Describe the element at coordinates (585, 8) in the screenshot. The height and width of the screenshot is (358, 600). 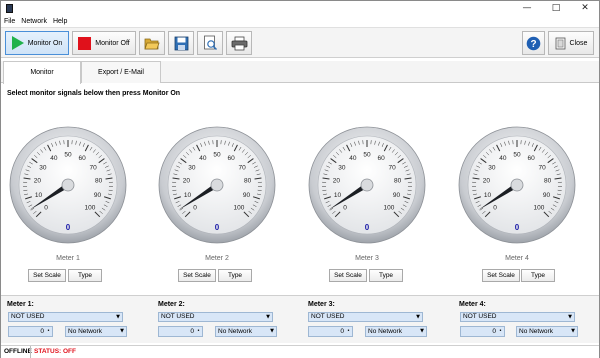
I see `window-close-button: ✕` at that location.